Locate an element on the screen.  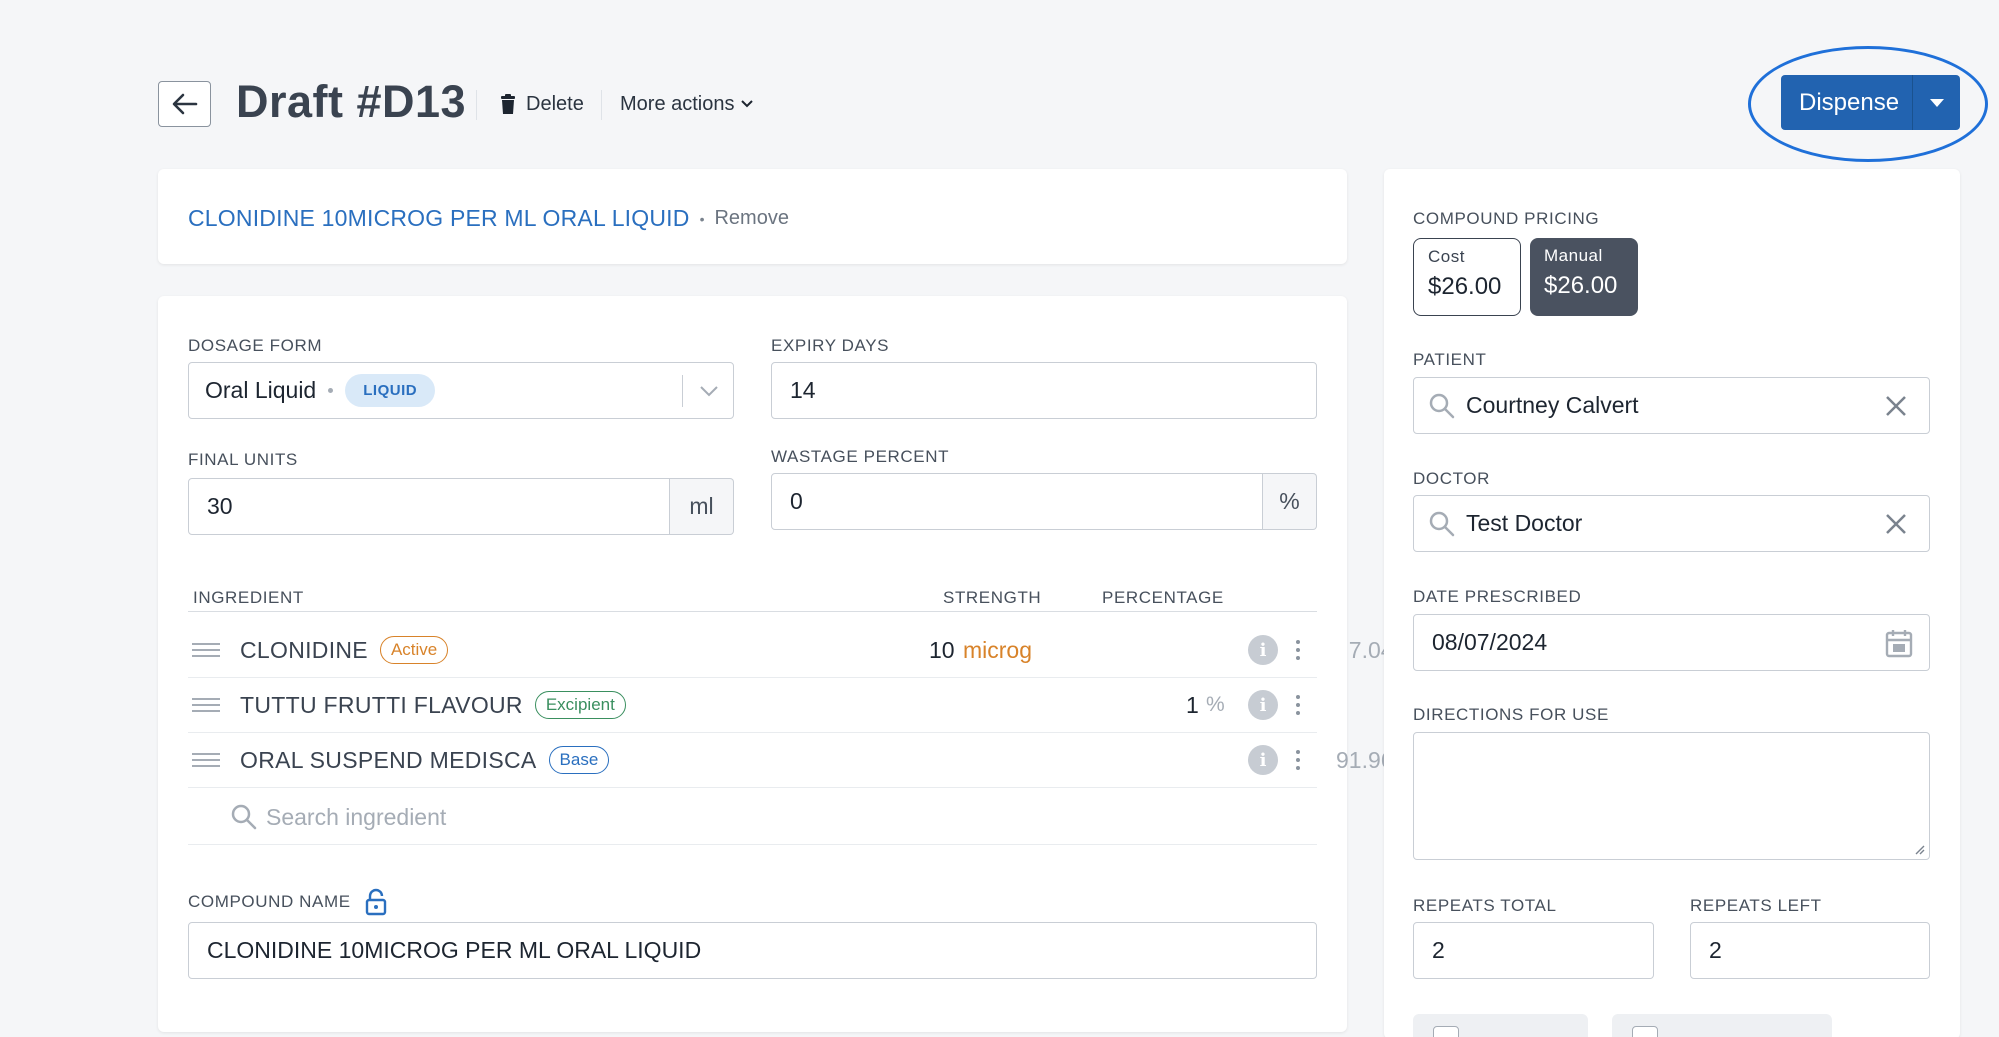
active-badge: Active is located at coordinates (414, 650).